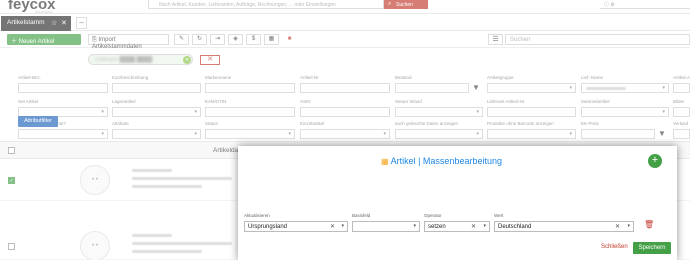 Image resolution: width=690 pixels, height=260 pixels. Describe the element at coordinates (296, 226) in the screenshot. I see `aktualisieren-select: Ursprungsland ✕ ▾` at that location.